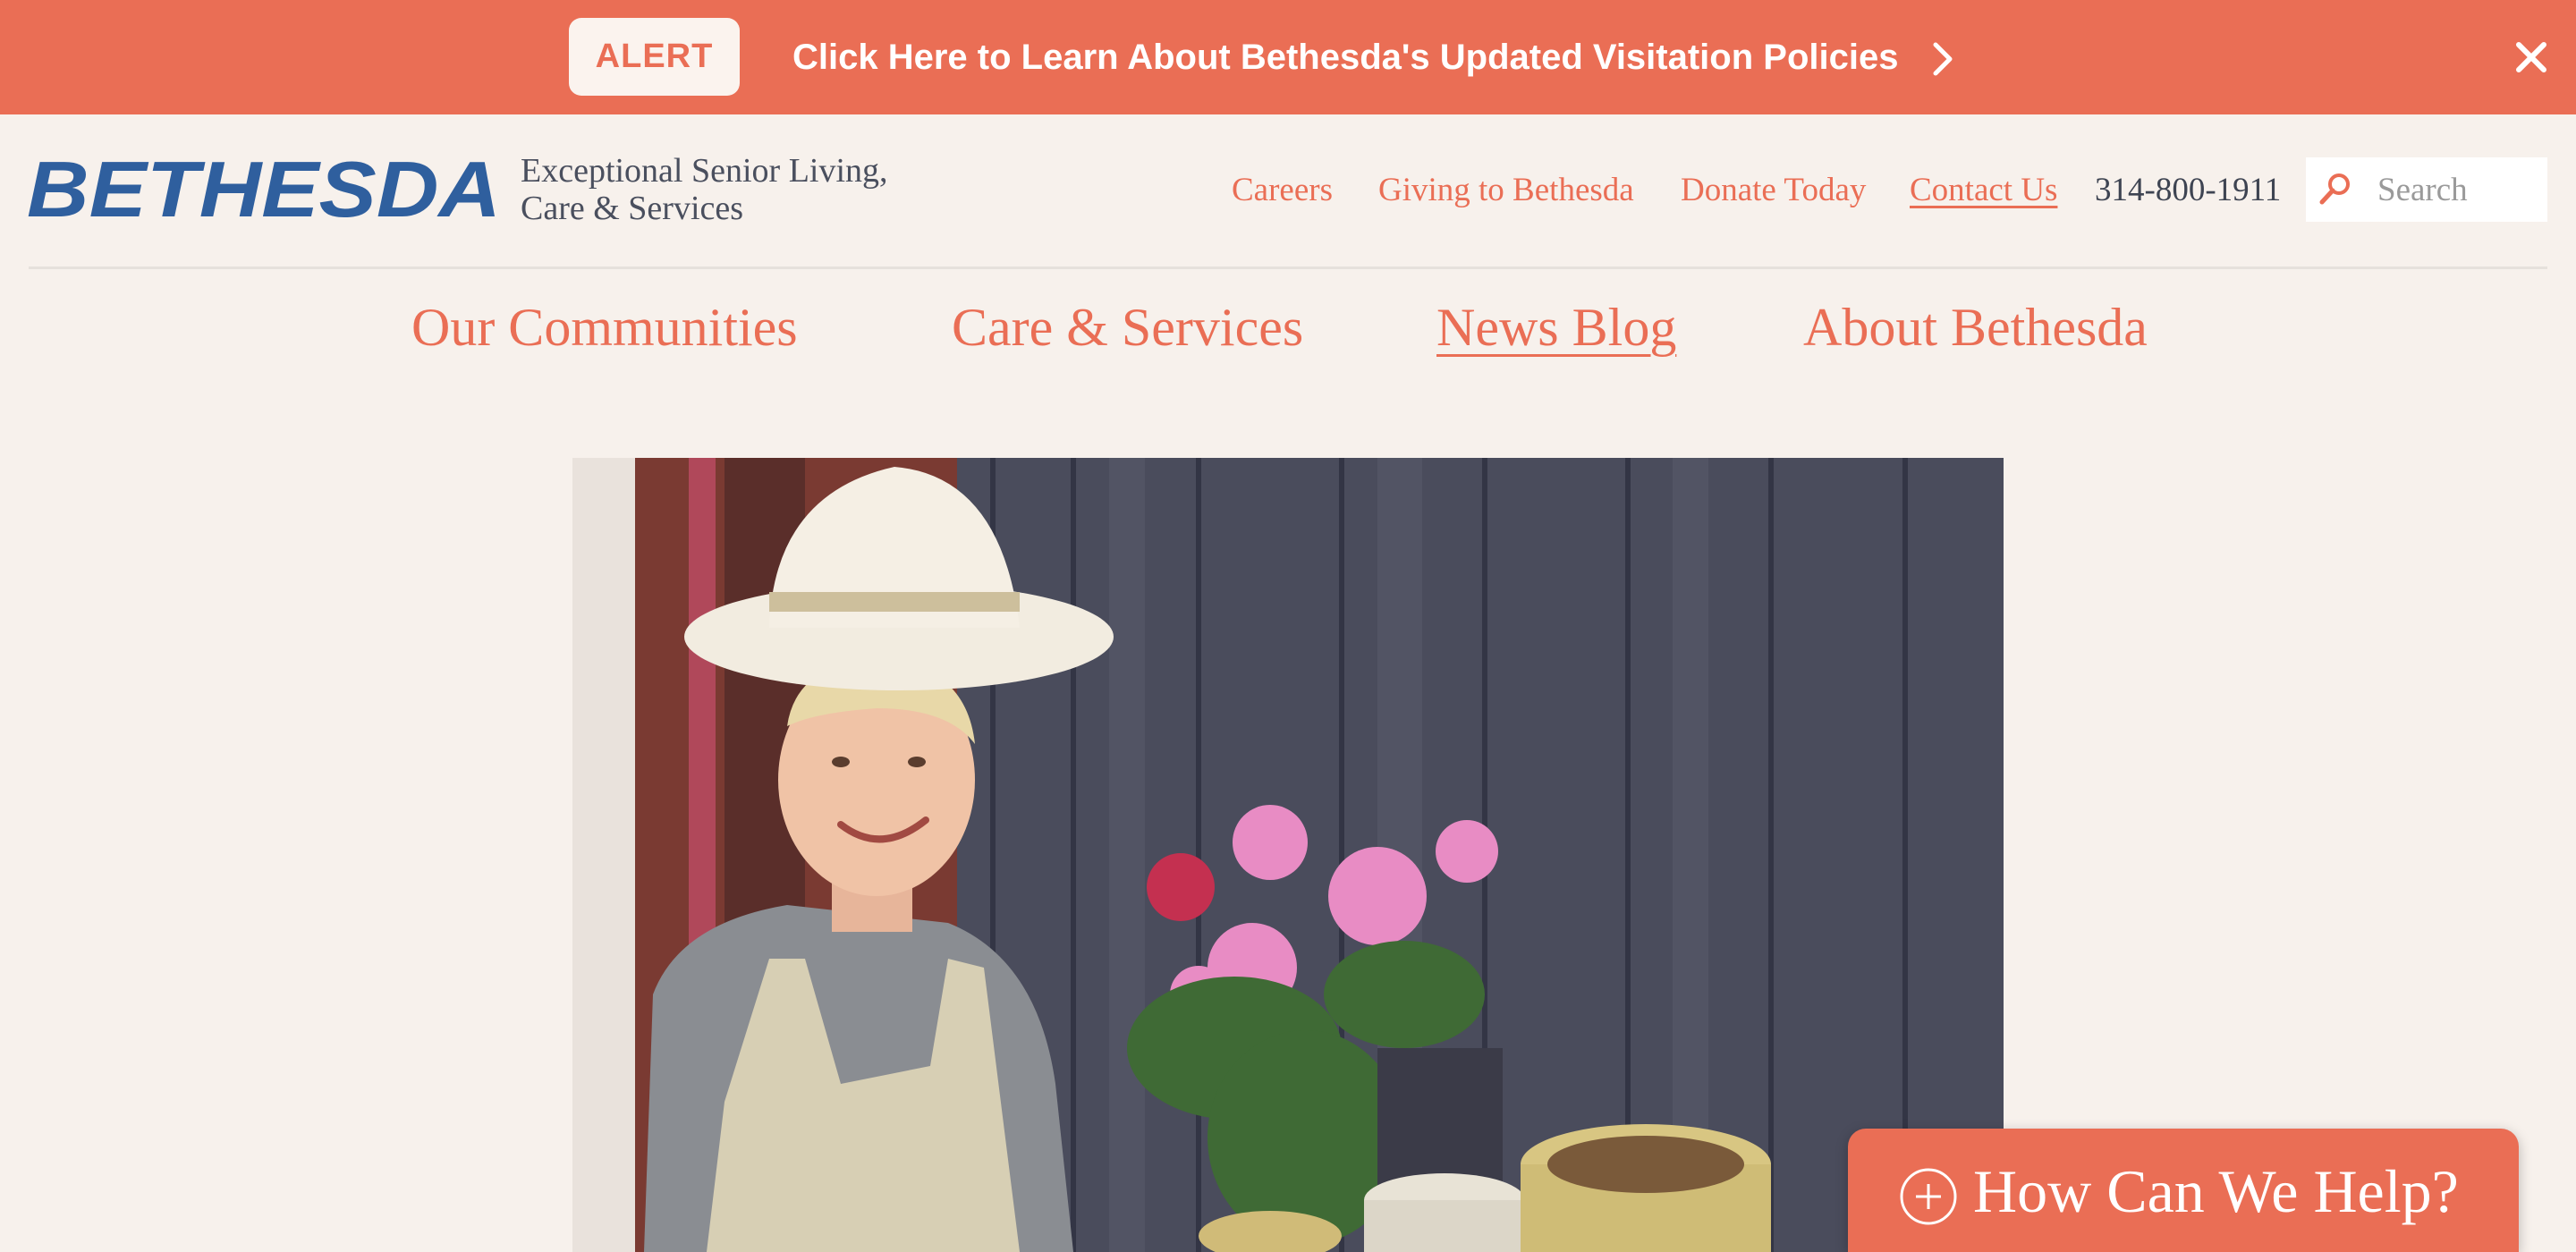 The image size is (2576, 1252). I want to click on nav-our-communities: Our Communities, so click(604, 327).